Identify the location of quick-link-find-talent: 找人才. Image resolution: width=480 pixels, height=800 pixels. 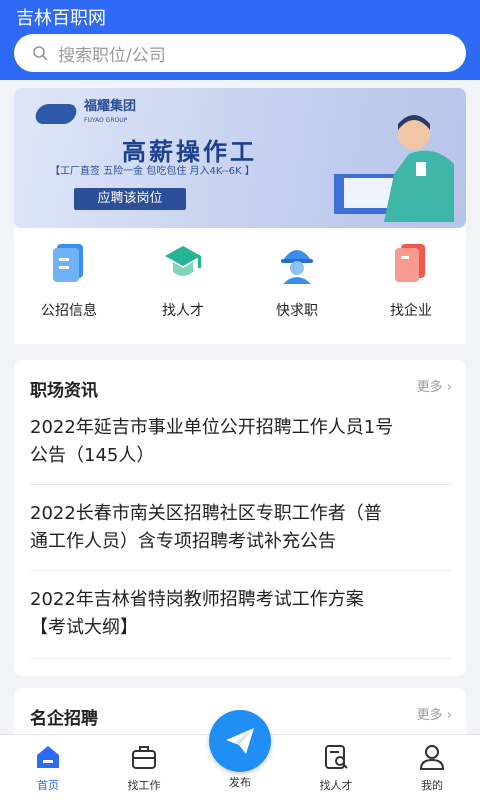
(183, 280).